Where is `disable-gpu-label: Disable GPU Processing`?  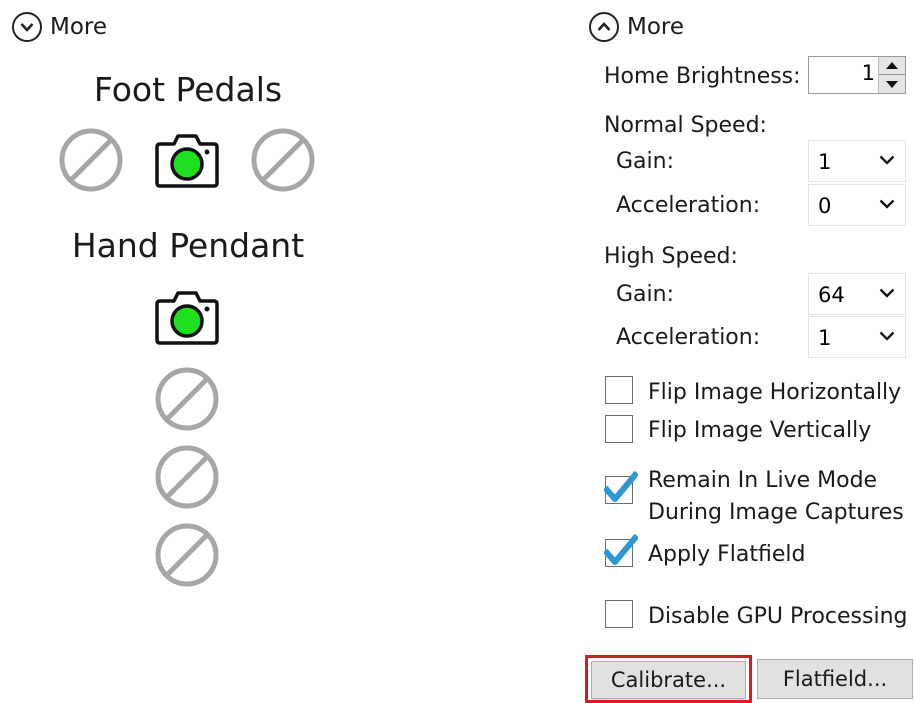 disable-gpu-label: Disable GPU Processing is located at coordinates (778, 617).